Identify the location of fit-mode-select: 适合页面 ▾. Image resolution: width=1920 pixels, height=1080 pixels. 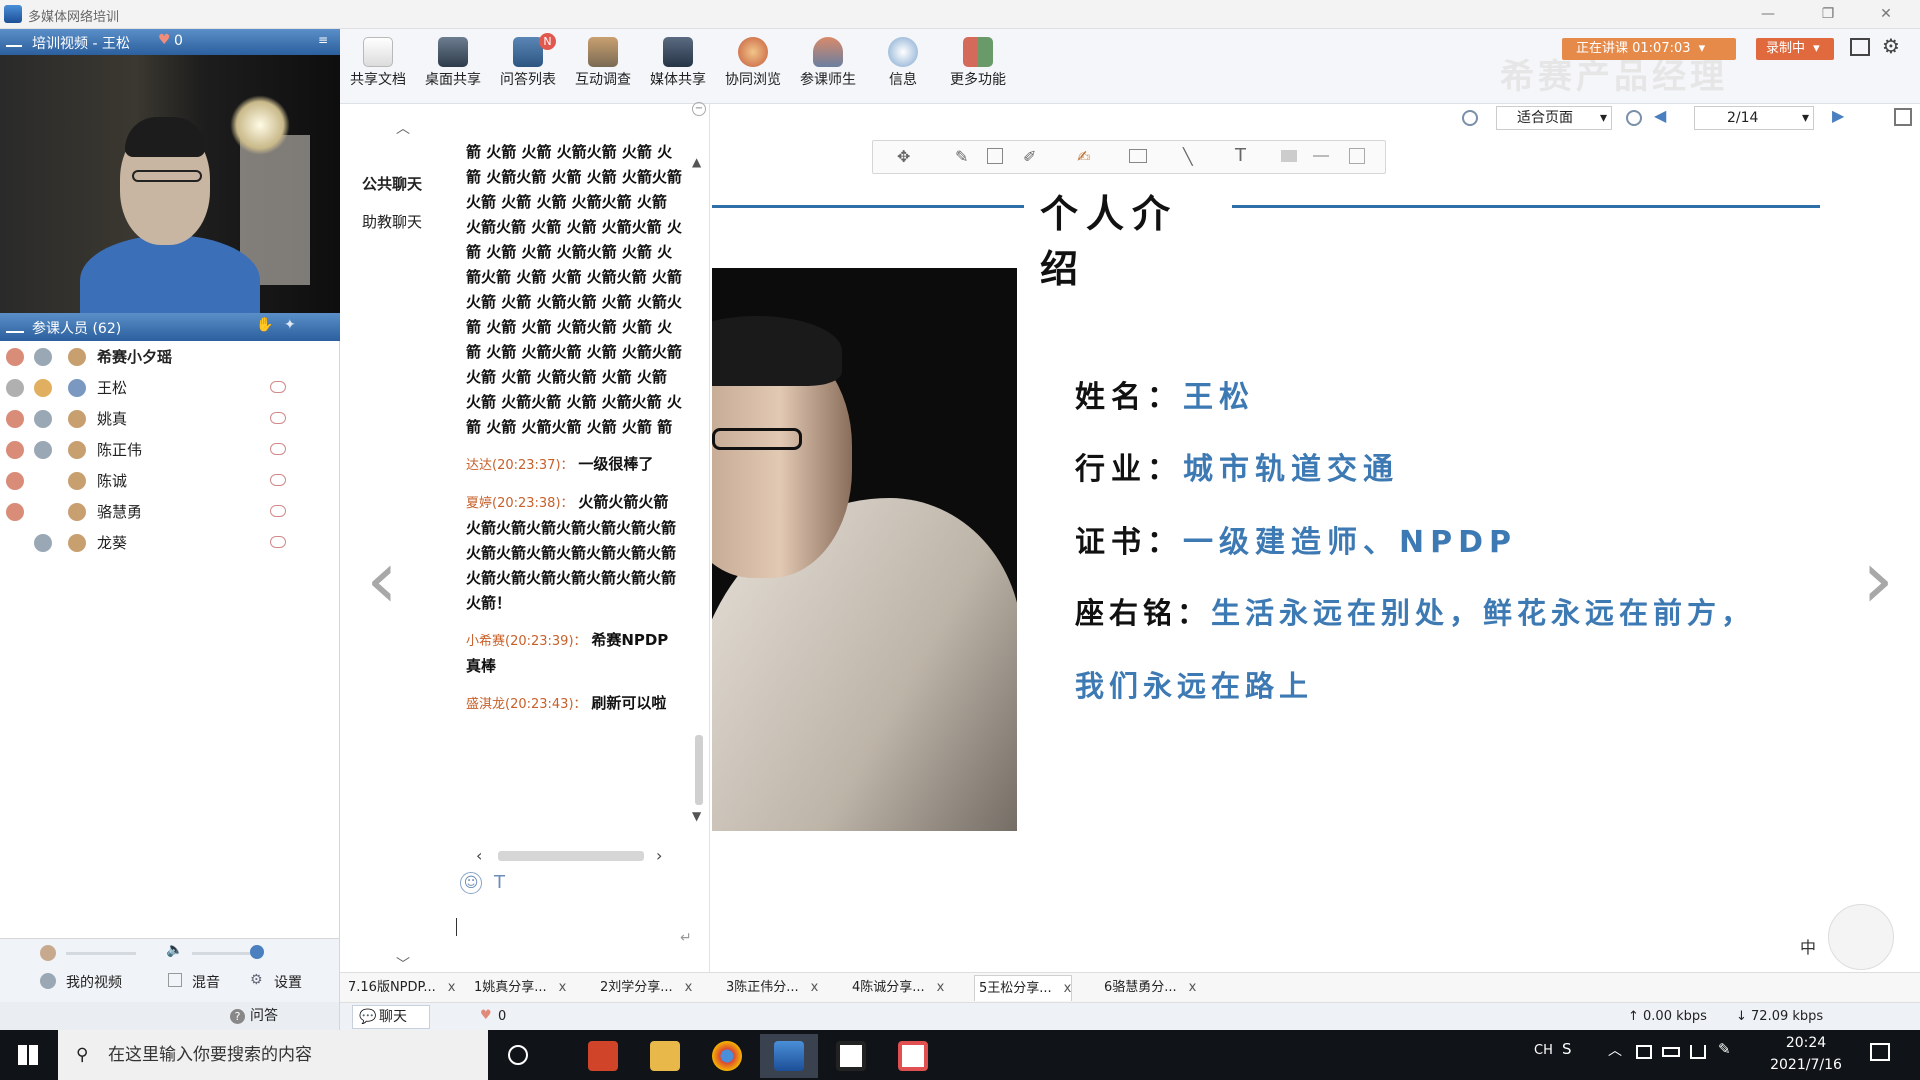
(1554, 118).